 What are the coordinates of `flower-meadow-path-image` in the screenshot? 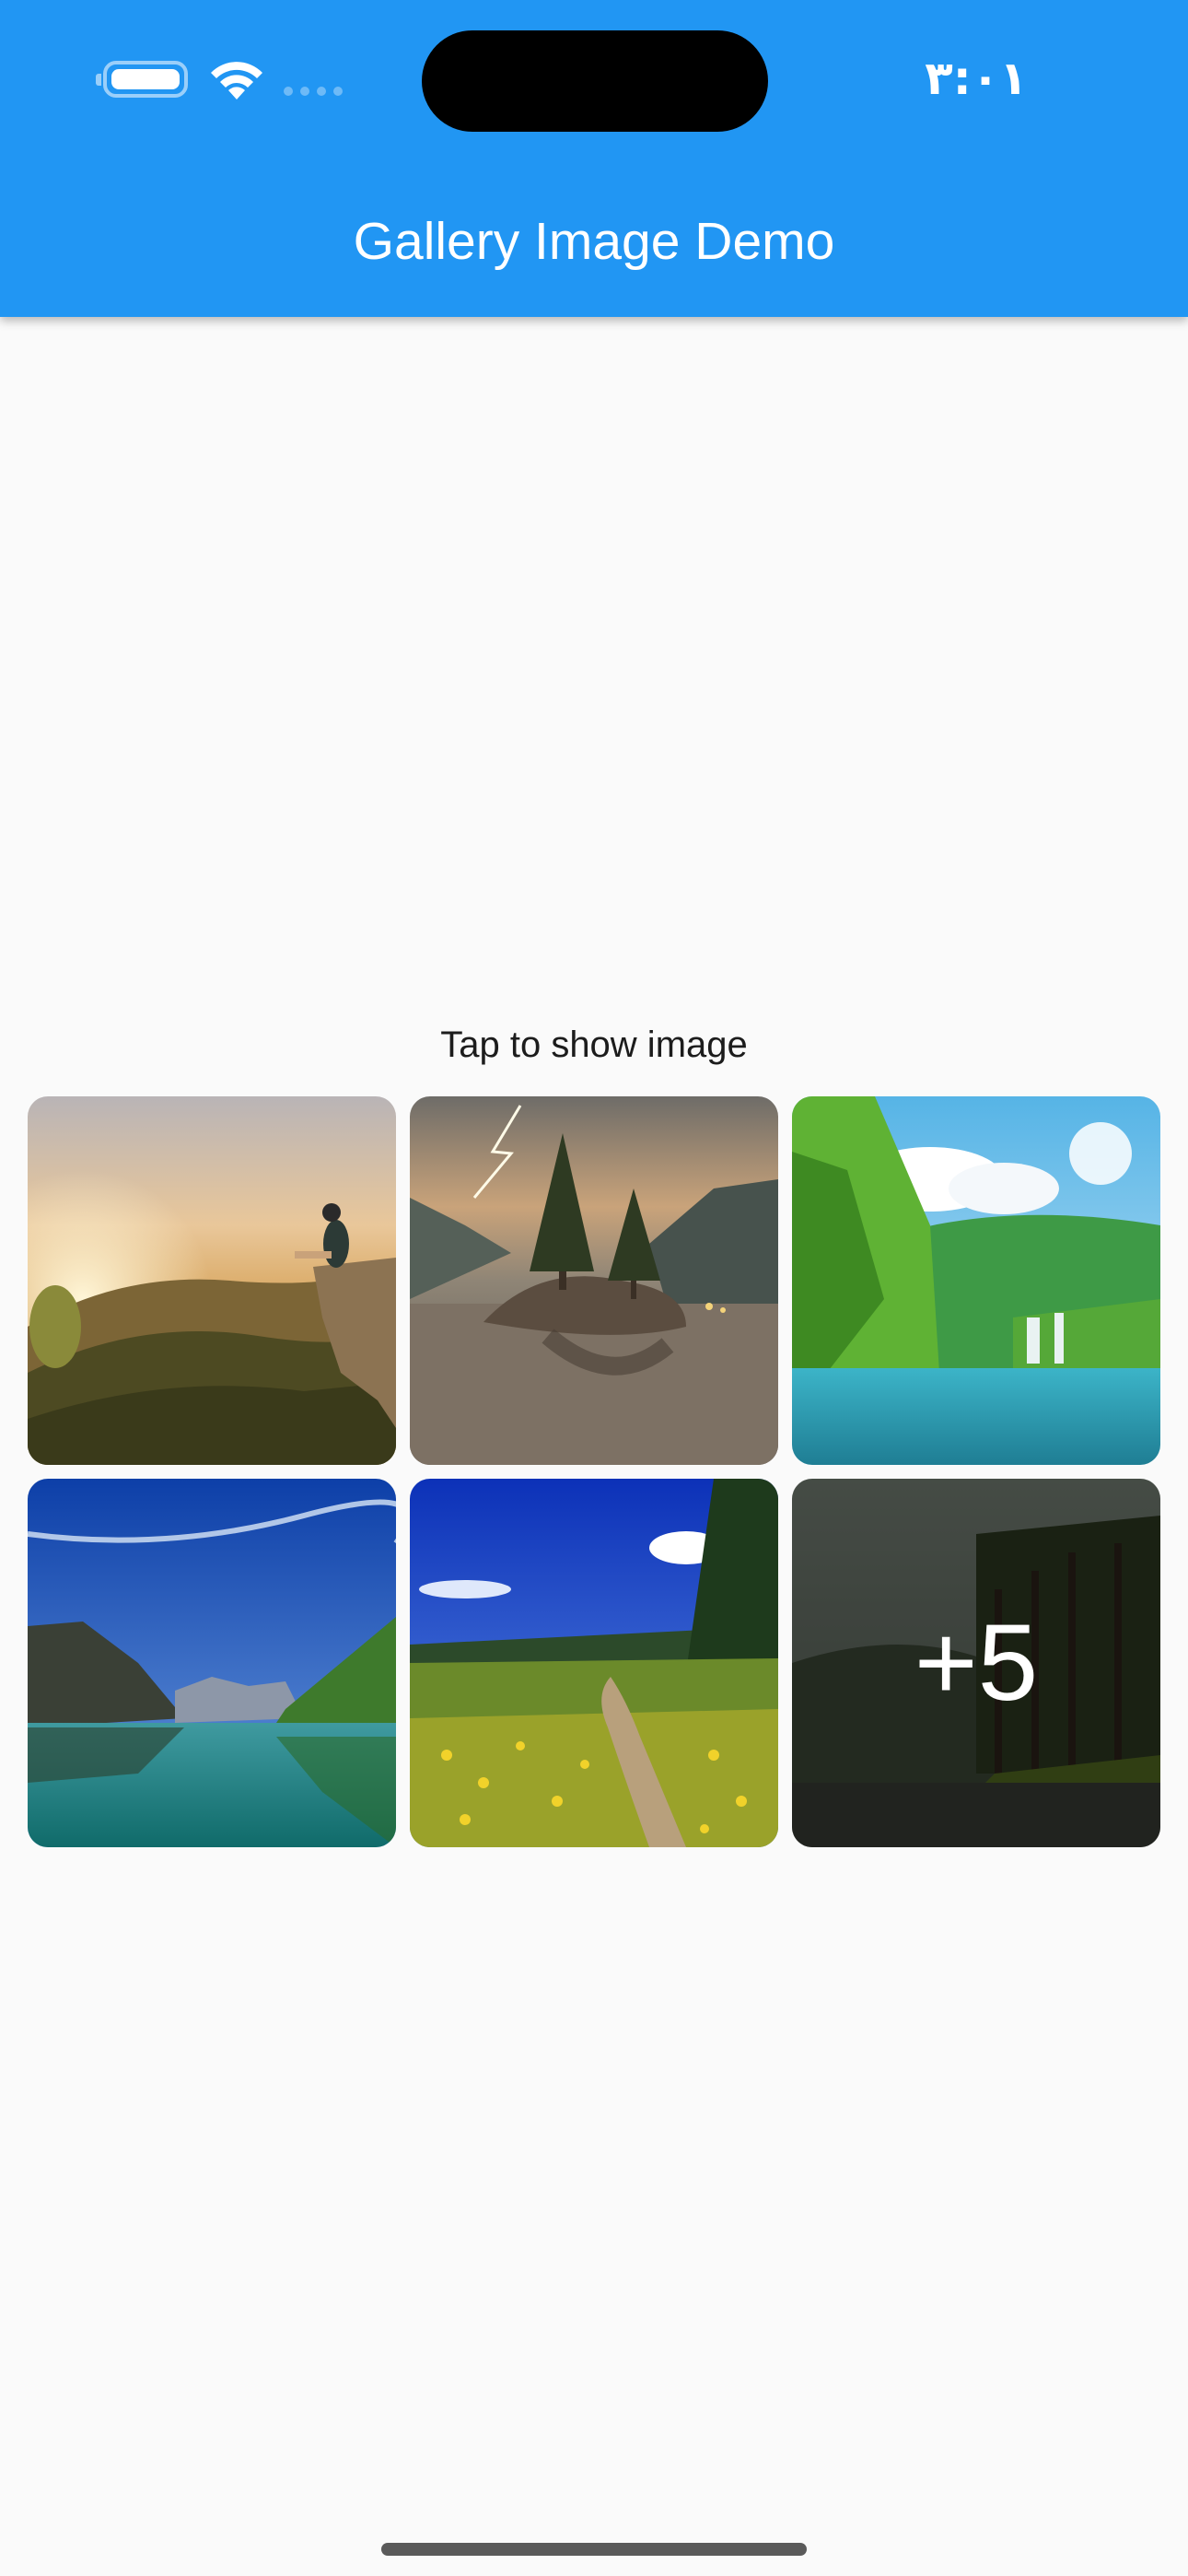 It's located at (594, 1663).